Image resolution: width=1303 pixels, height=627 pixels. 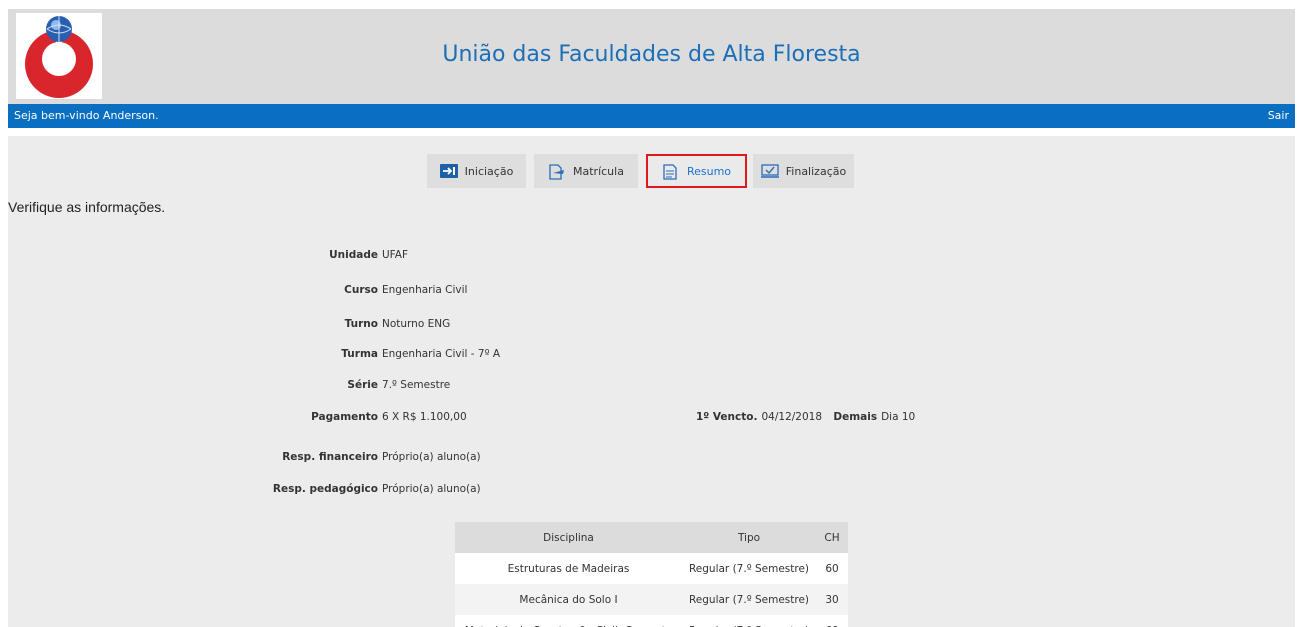 I want to click on tab-matricula: Matrícula, so click(x=586, y=171).